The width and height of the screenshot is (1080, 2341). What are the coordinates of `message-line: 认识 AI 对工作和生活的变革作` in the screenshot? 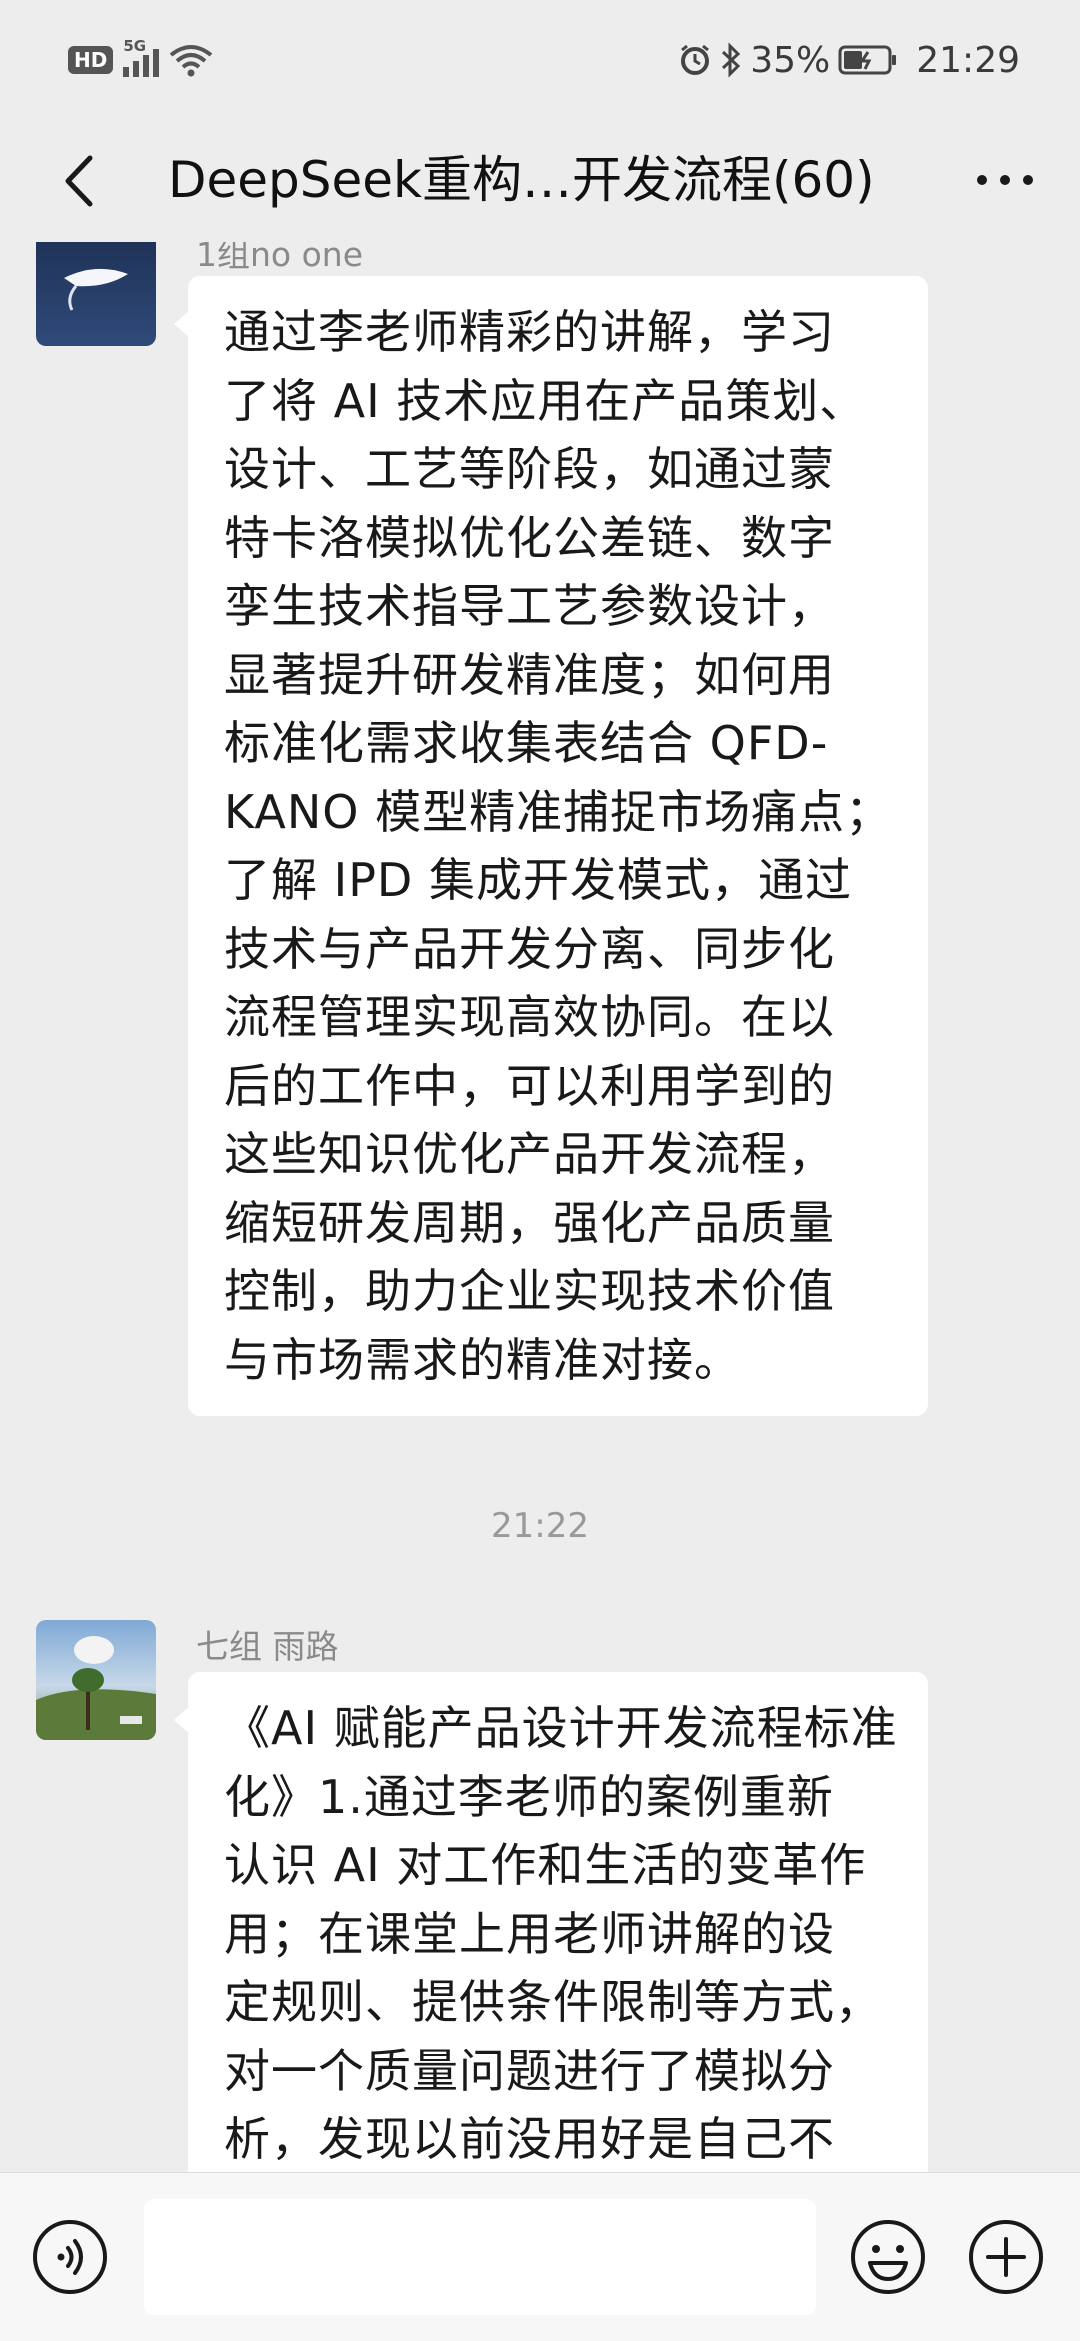 It's located at (545, 1865).